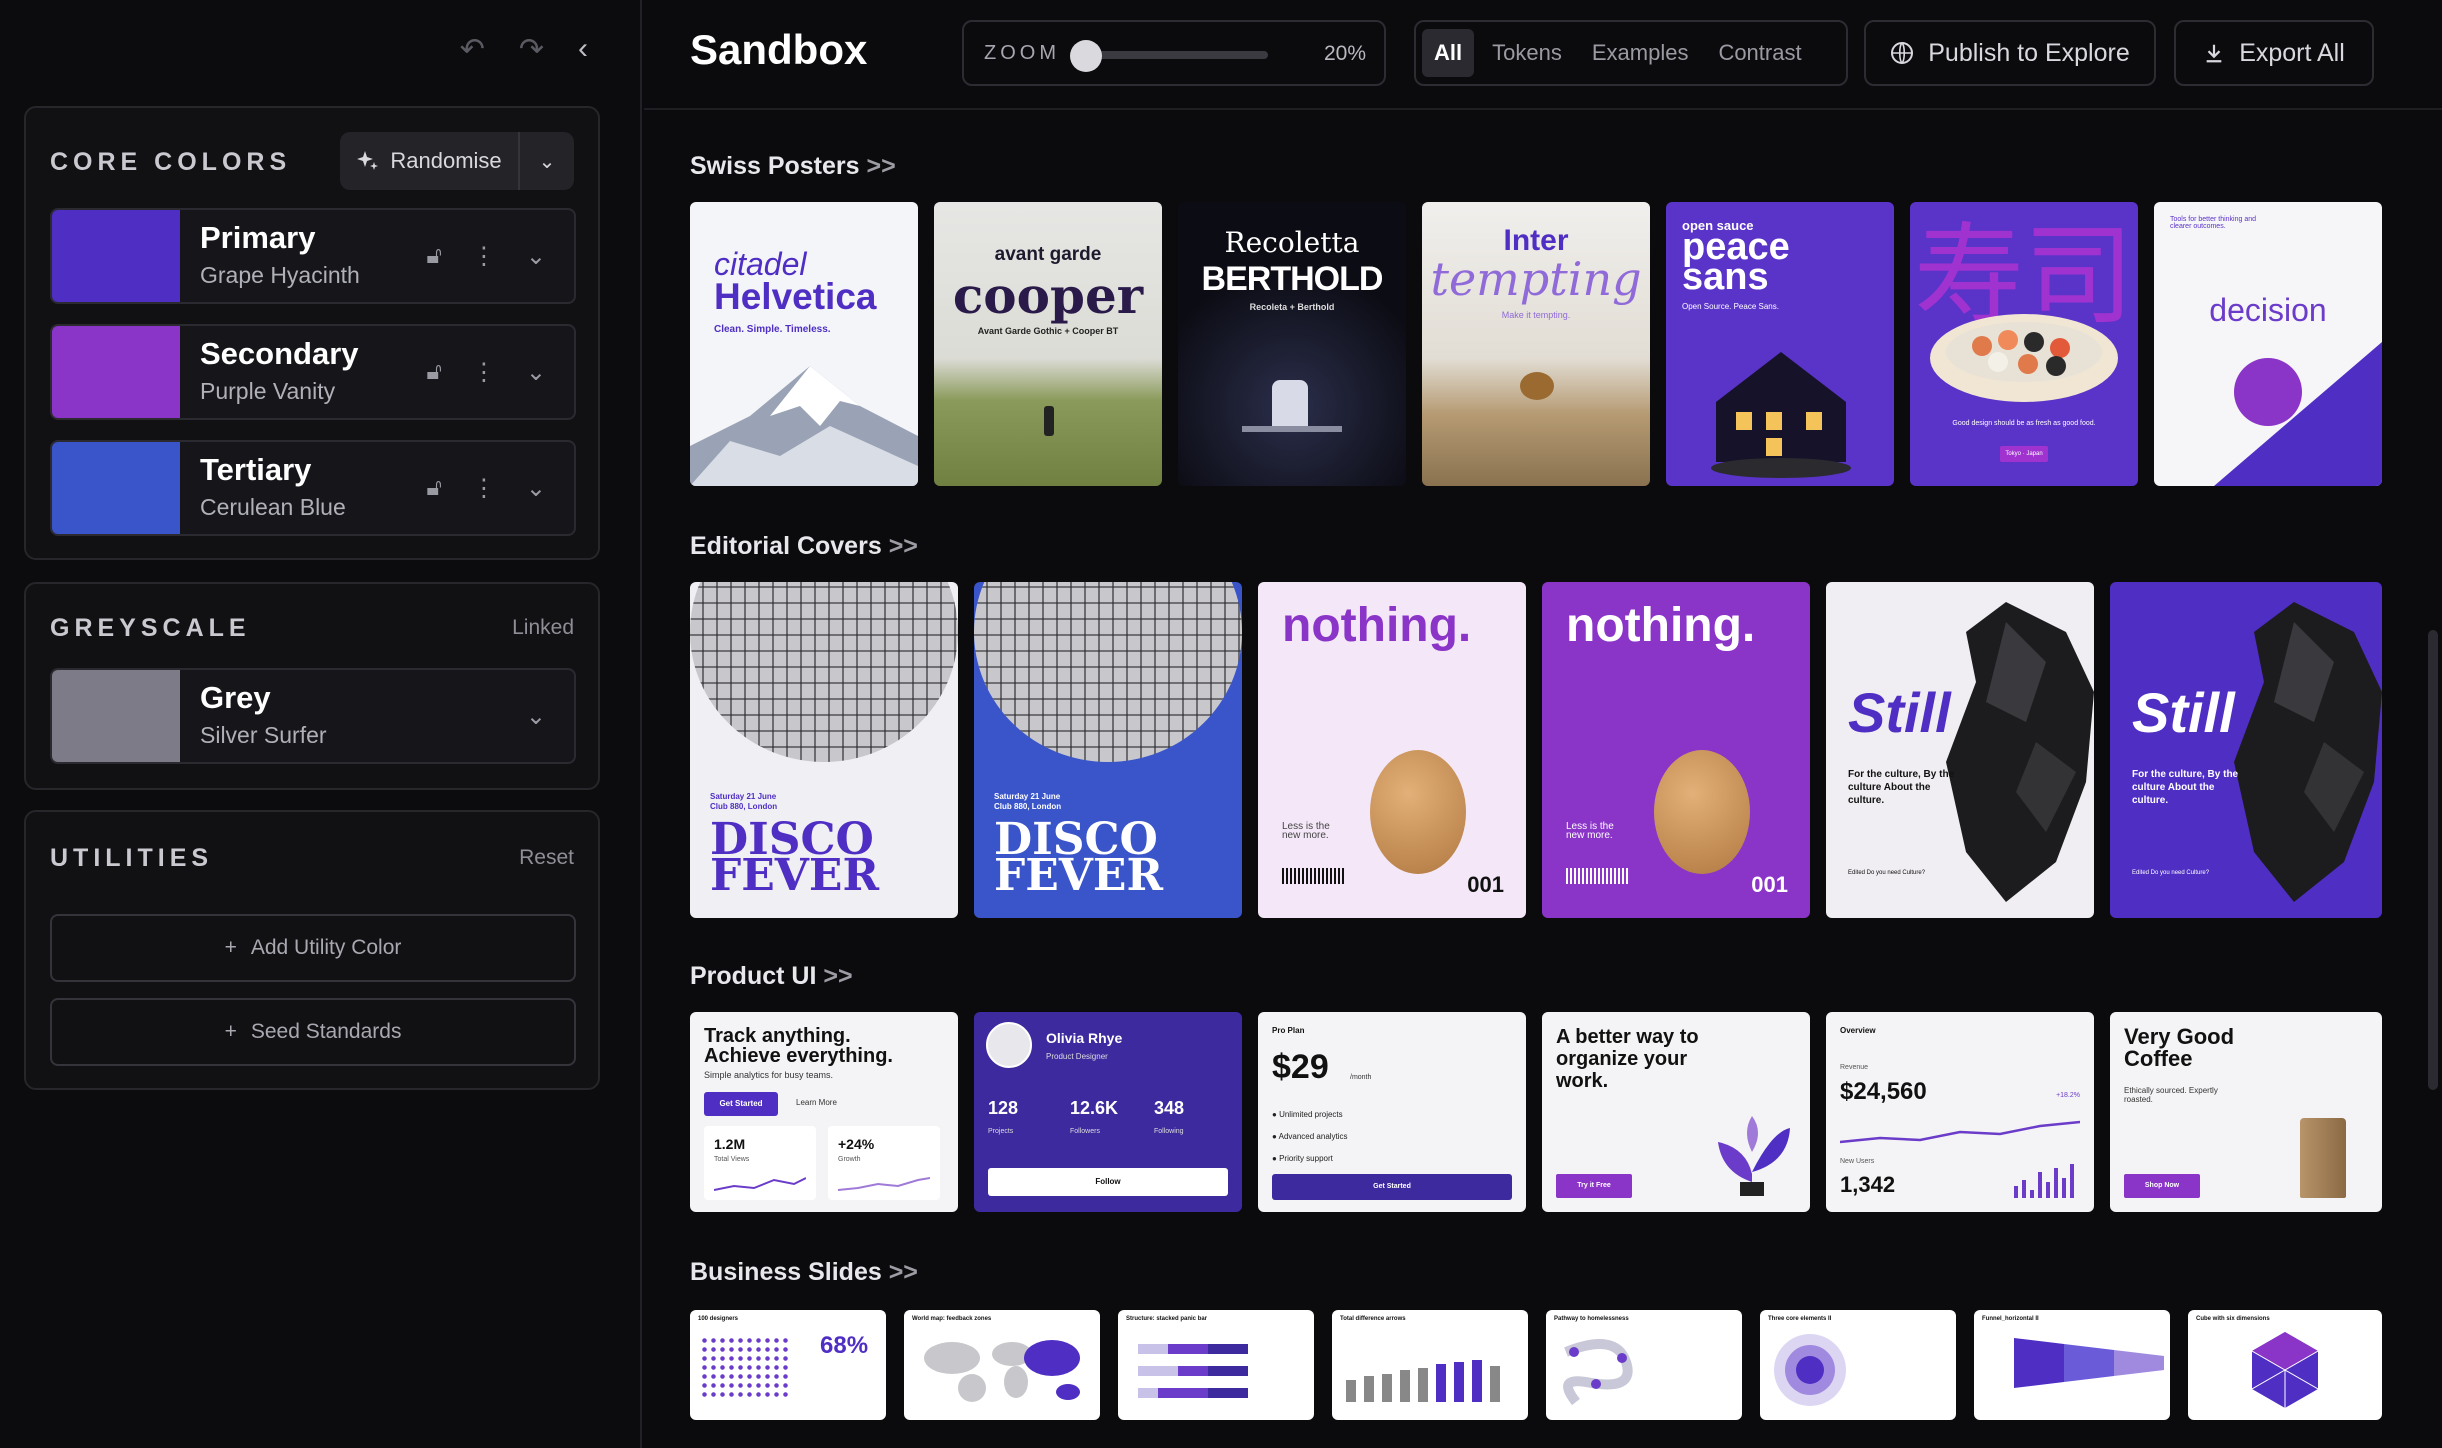 This screenshot has height=1448, width=2442. Describe the element at coordinates (368, 160) in the screenshot. I see `sparkle-icon` at that location.